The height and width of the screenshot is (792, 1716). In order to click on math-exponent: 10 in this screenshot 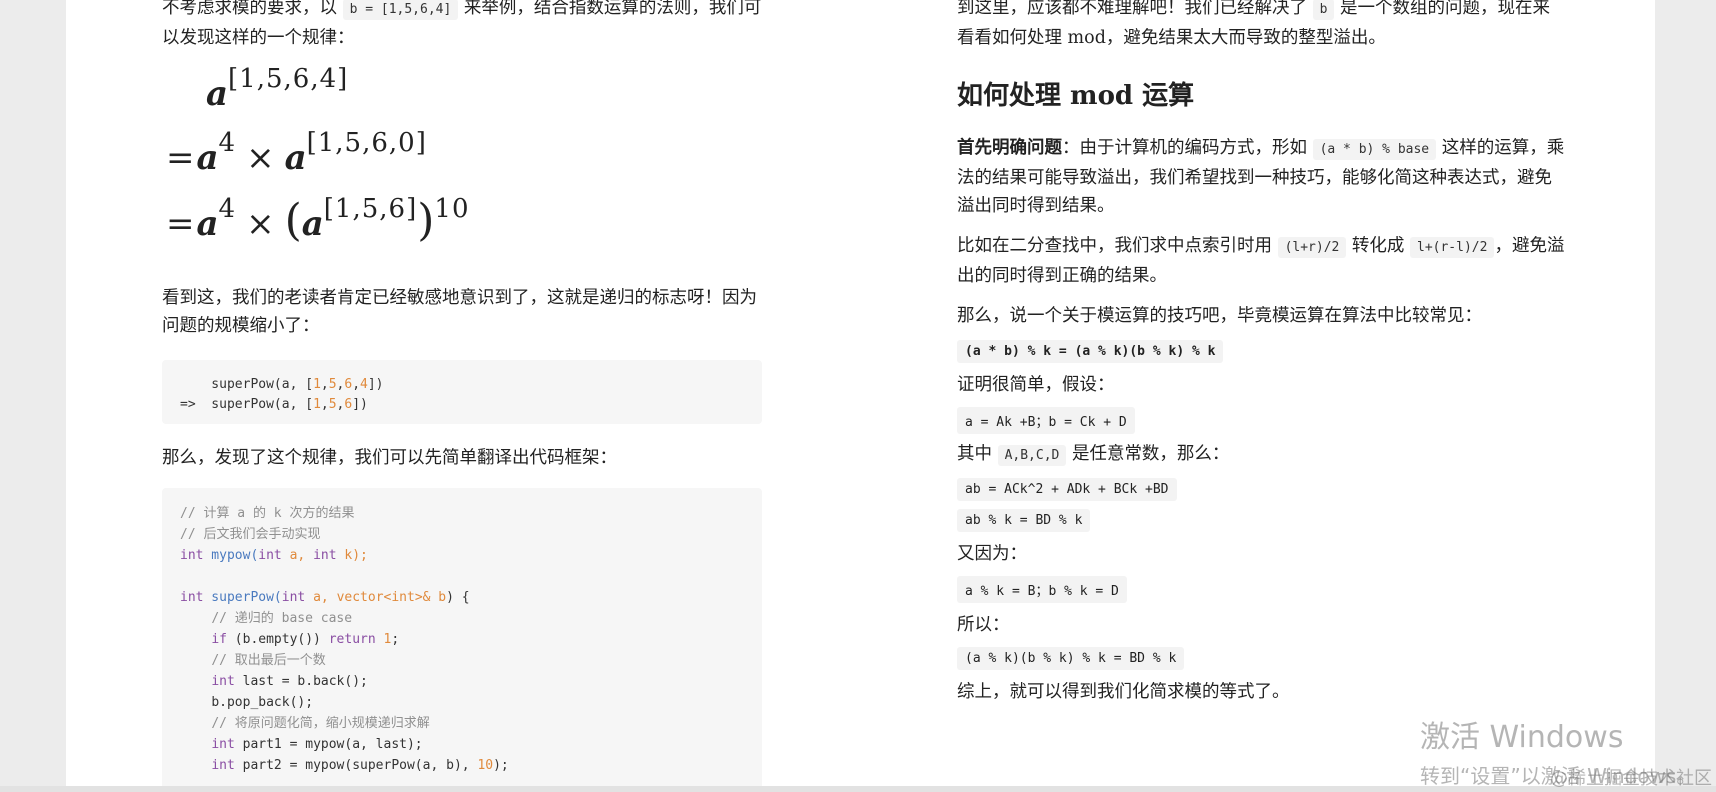, I will do `click(452, 209)`.